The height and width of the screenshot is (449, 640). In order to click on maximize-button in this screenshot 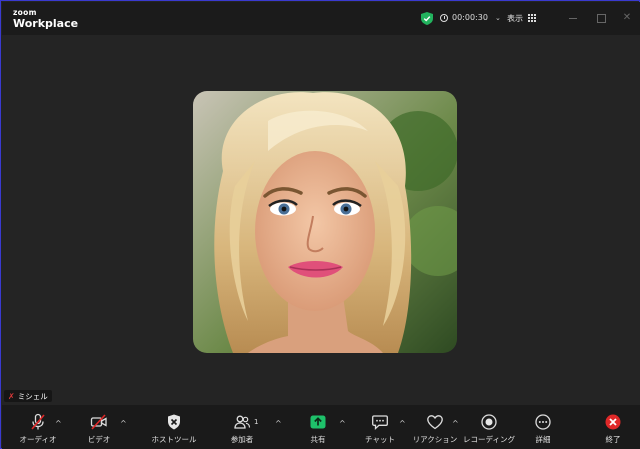, I will do `click(601, 18)`.